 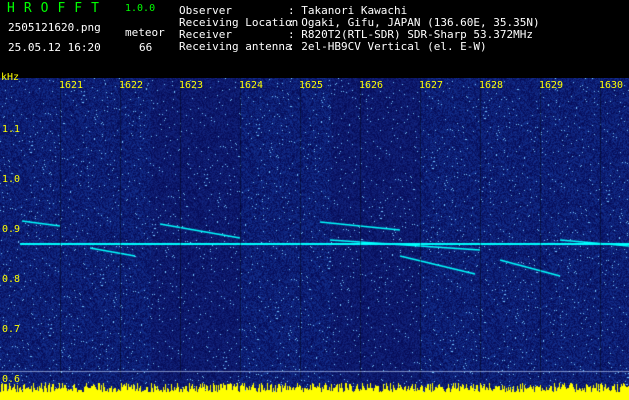 What do you see at coordinates (11, 129) in the screenshot?
I see `freq-tick-label: 1.1` at bounding box center [11, 129].